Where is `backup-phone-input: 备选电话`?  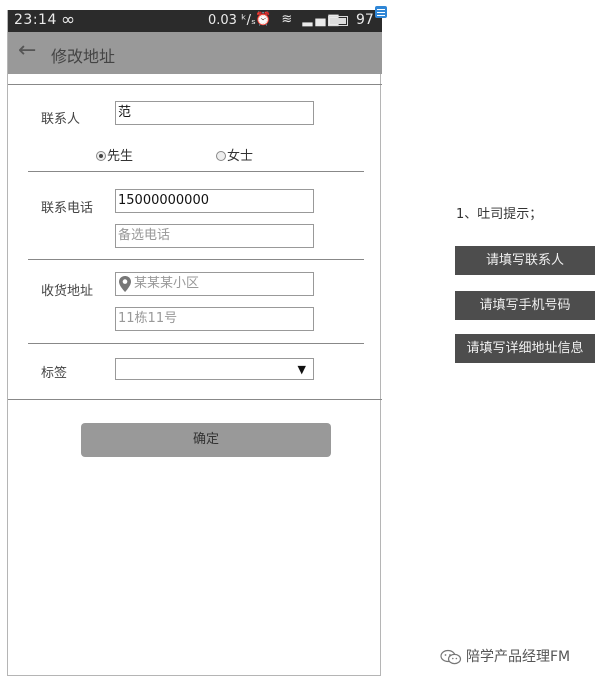 backup-phone-input: 备选电话 is located at coordinates (214, 236).